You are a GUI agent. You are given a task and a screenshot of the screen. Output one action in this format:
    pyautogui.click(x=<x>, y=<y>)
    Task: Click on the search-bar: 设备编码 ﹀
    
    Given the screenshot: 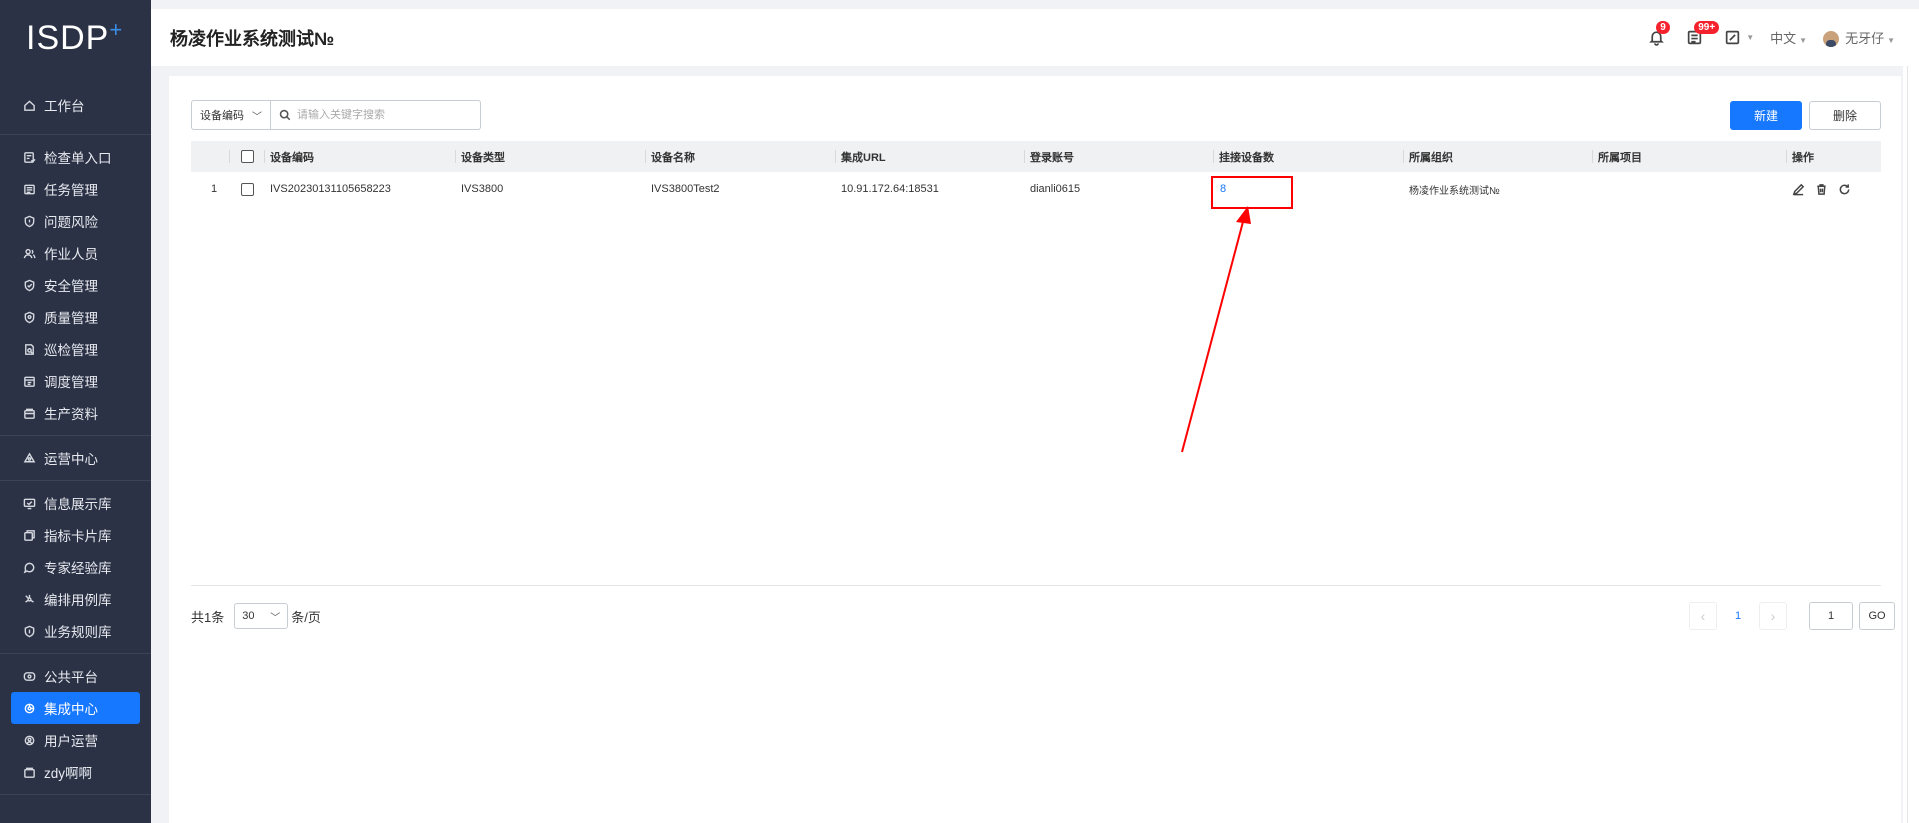 What is the action you would take?
    pyautogui.click(x=336, y=115)
    